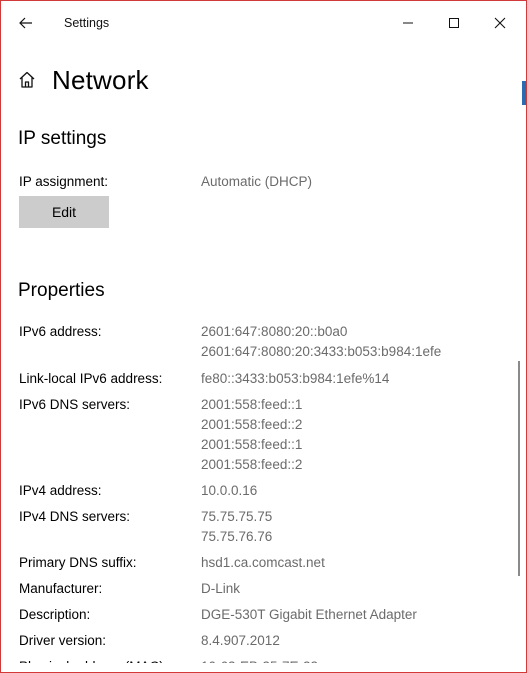 The image size is (527, 673). Describe the element at coordinates (64, 181) in the screenshot. I see `ip-assignment-label: IP assignment:` at that location.